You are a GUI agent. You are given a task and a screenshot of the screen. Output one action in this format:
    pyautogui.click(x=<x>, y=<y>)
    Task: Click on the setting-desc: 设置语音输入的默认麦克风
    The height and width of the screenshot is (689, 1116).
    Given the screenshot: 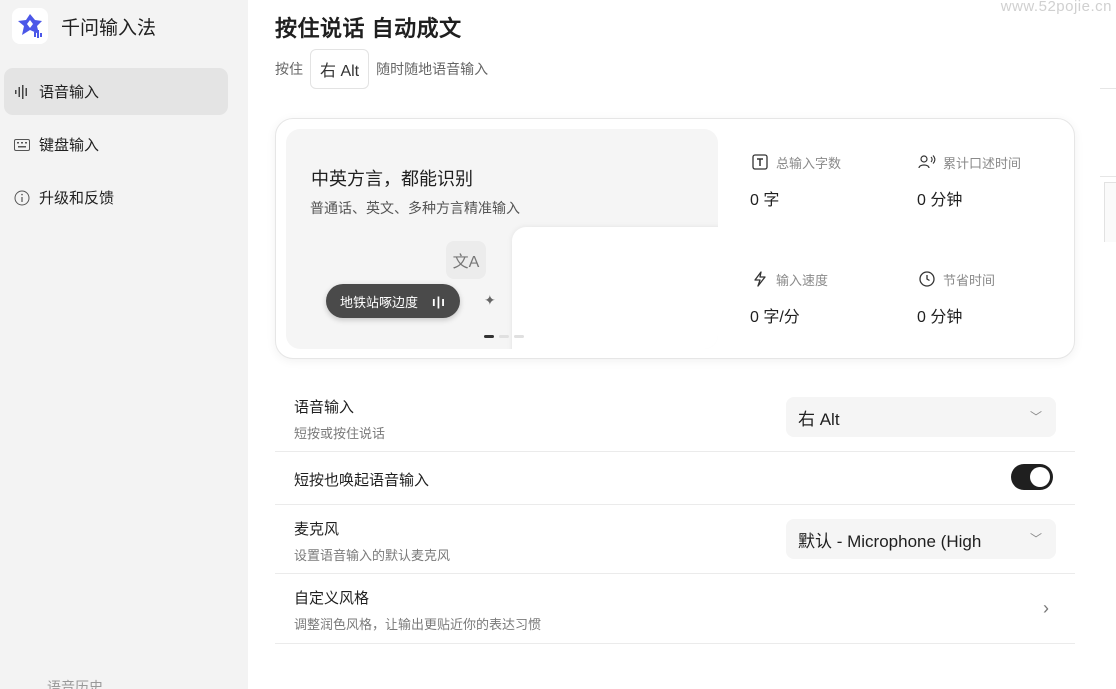 What is the action you would take?
    pyautogui.click(x=372, y=555)
    